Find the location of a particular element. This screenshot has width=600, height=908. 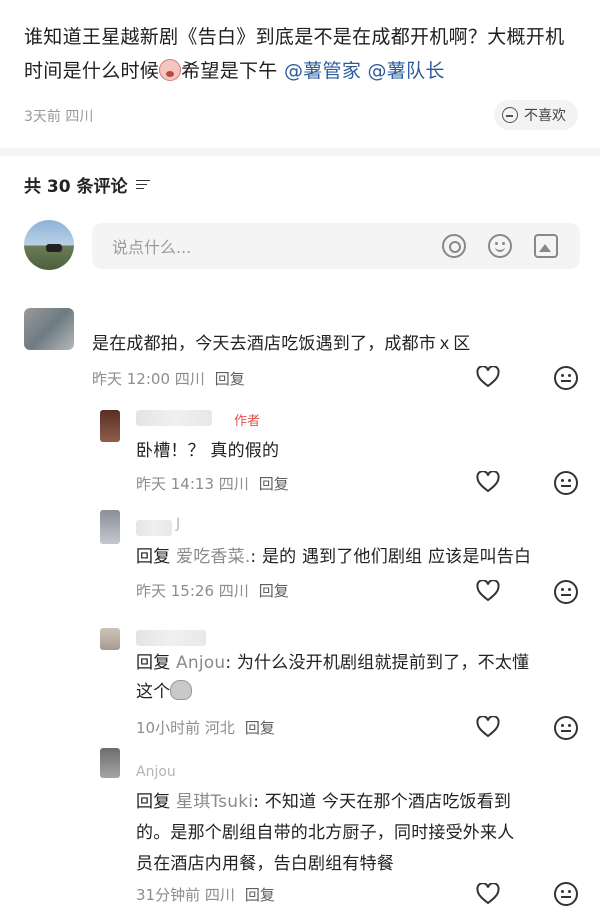

author-badge: 作者 is located at coordinates (247, 421).